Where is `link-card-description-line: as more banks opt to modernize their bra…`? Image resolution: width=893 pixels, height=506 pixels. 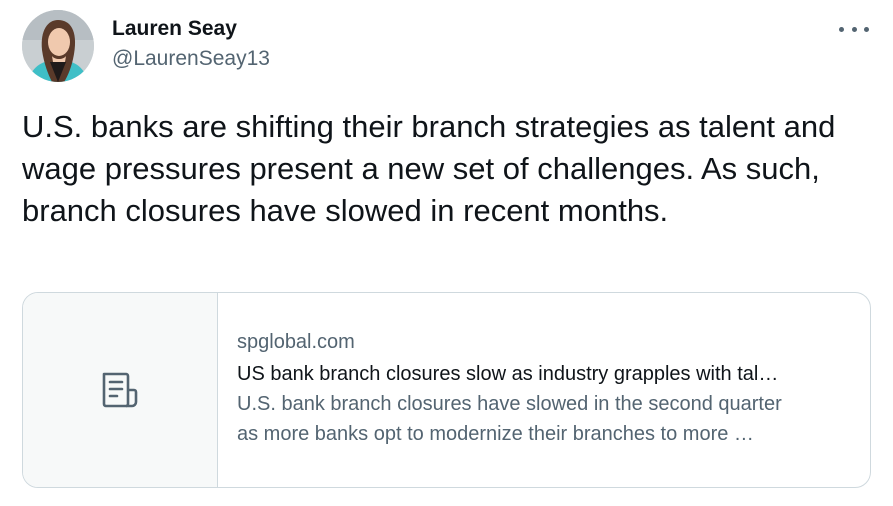 link-card-description-line: as more banks opt to modernize their bra… is located at coordinates (495, 434).